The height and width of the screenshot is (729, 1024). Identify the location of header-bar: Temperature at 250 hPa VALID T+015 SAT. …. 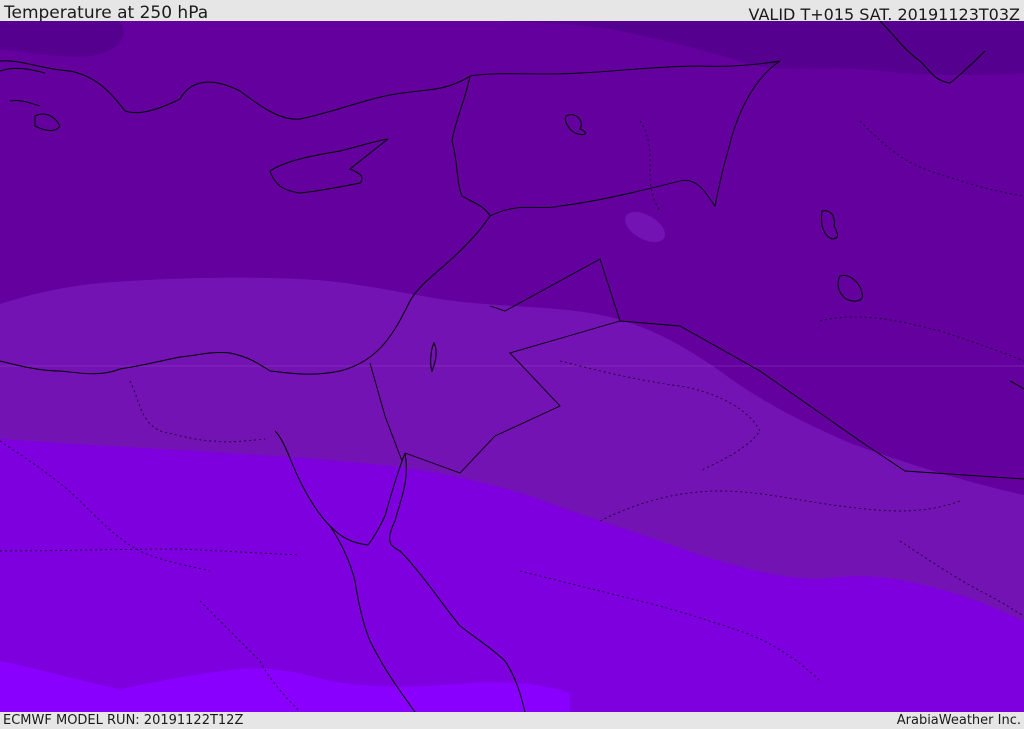
(512, 12).